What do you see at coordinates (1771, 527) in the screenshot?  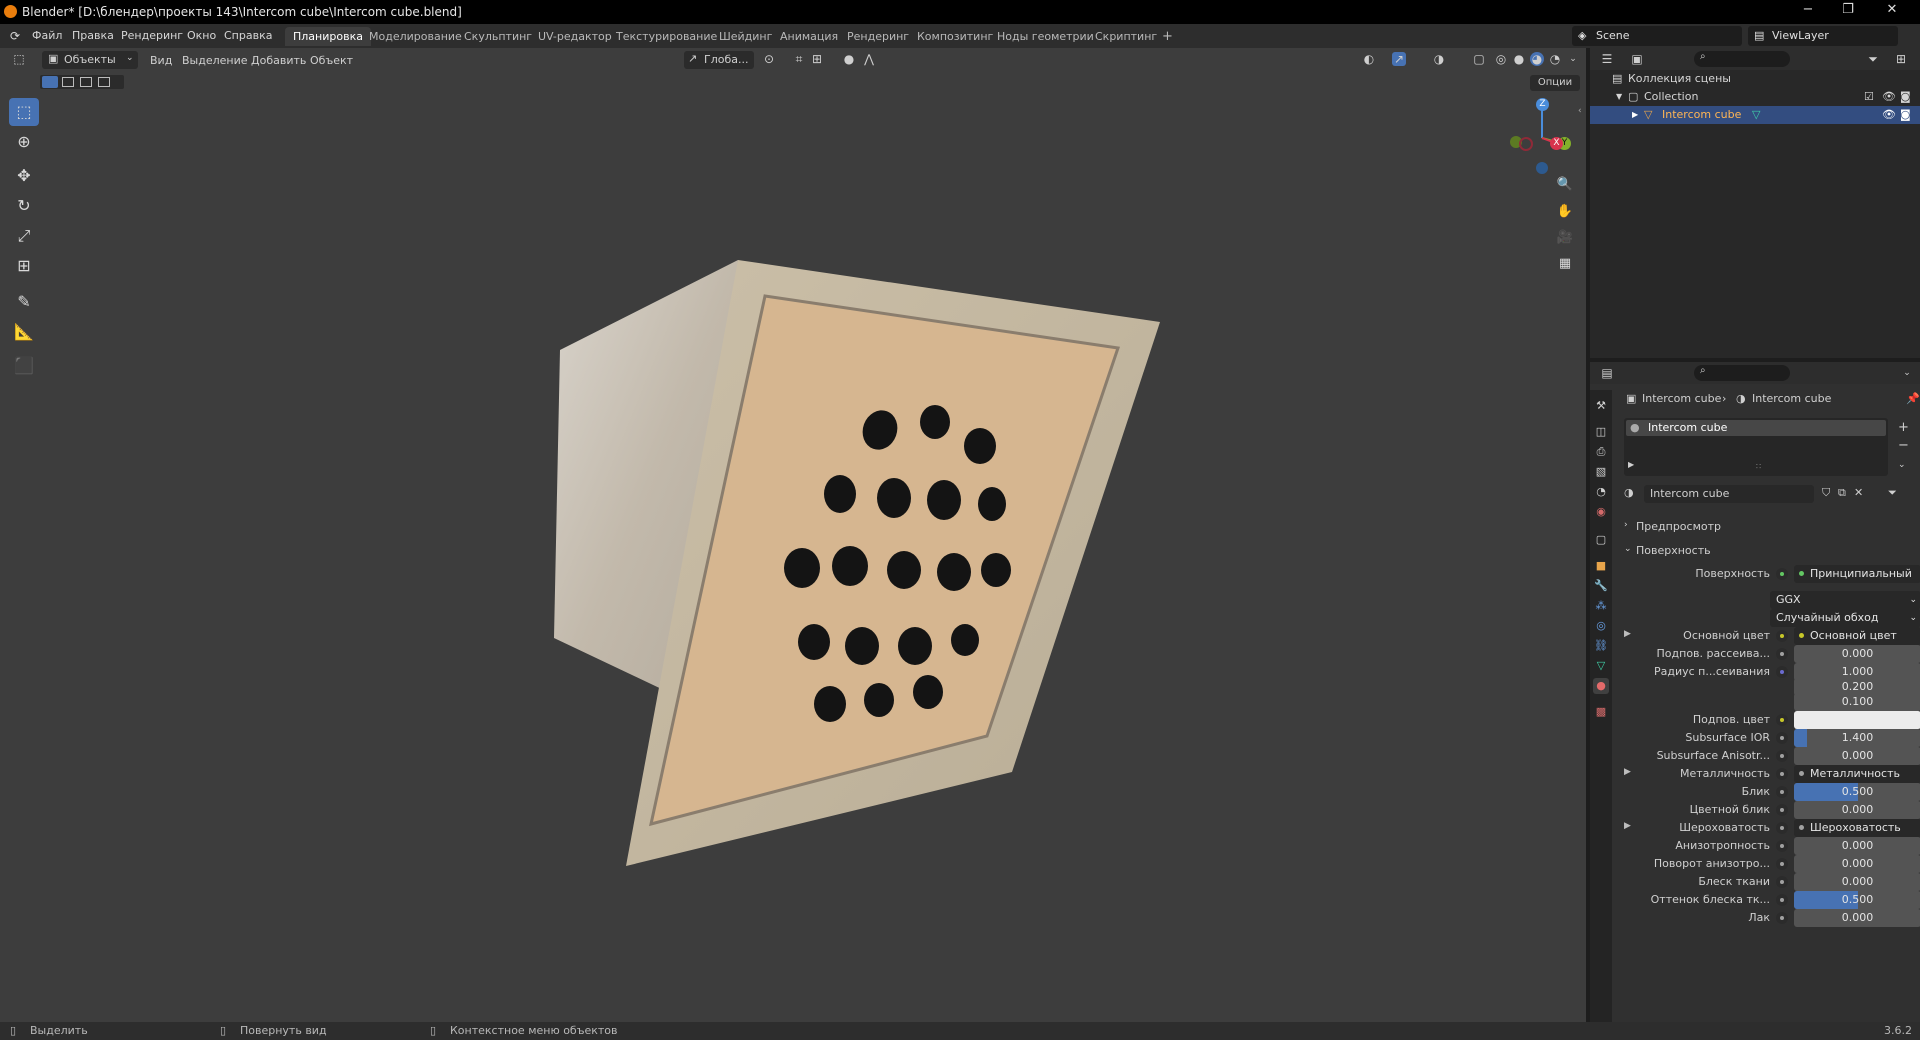 I see `panel-preview: › Предпросмотр` at bounding box center [1771, 527].